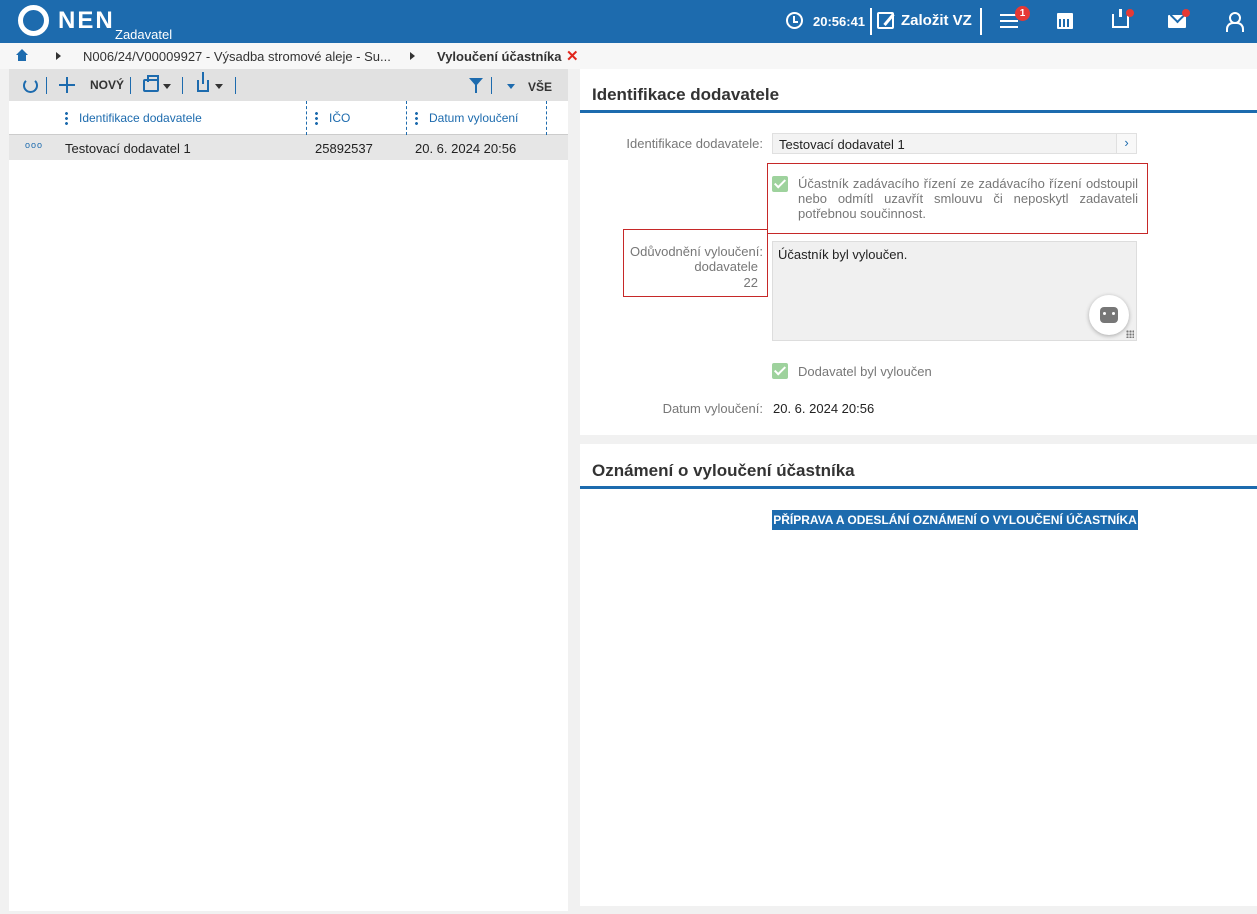 Image resolution: width=1257 pixels, height=914 pixels. What do you see at coordinates (885, 20) in the screenshot?
I see `edit-icon` at bounding box center [885, 20].